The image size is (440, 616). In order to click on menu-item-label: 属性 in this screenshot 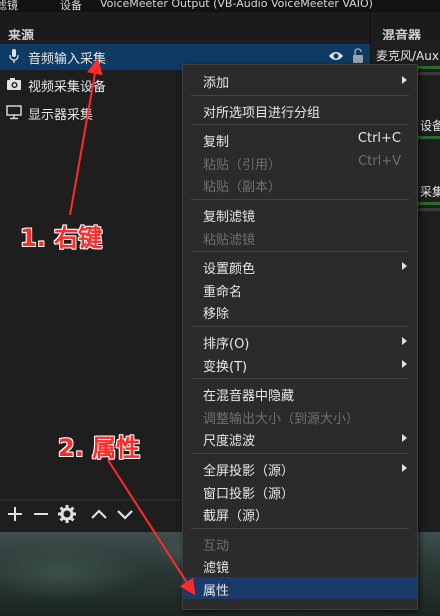, I will do `click(216, 591)`.